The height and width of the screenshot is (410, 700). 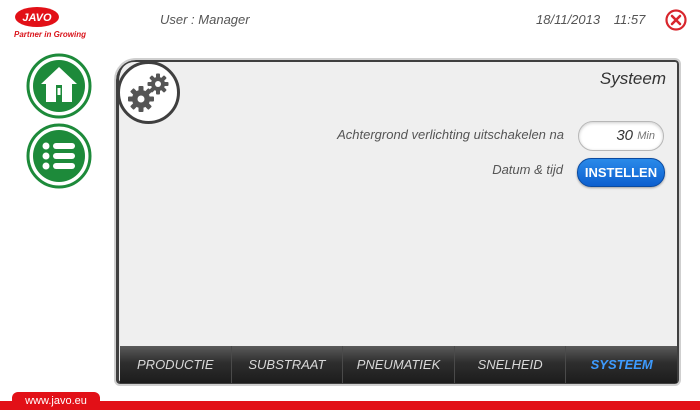 I want to click on backlight-timeout-value: 30, so click(x=624, y=135).